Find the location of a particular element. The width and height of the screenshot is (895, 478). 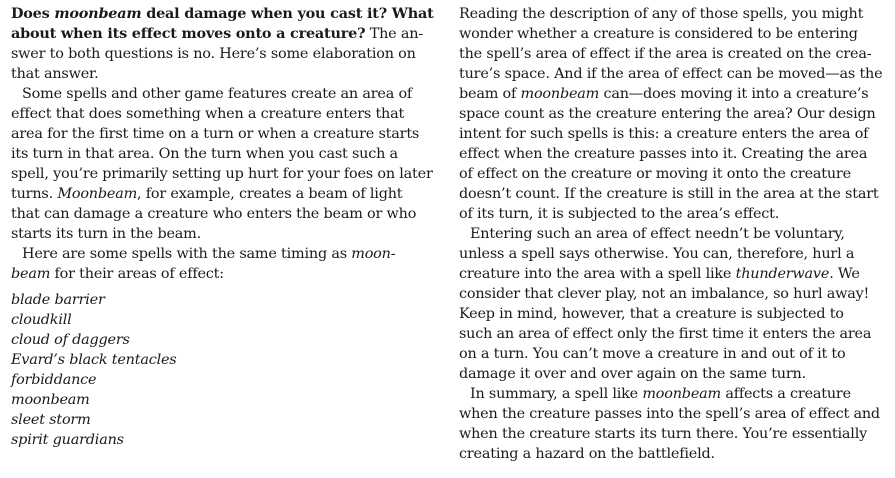

right-p1-line-5-b: can—does moving it into a creature’s is located at coordinates (734, 94).